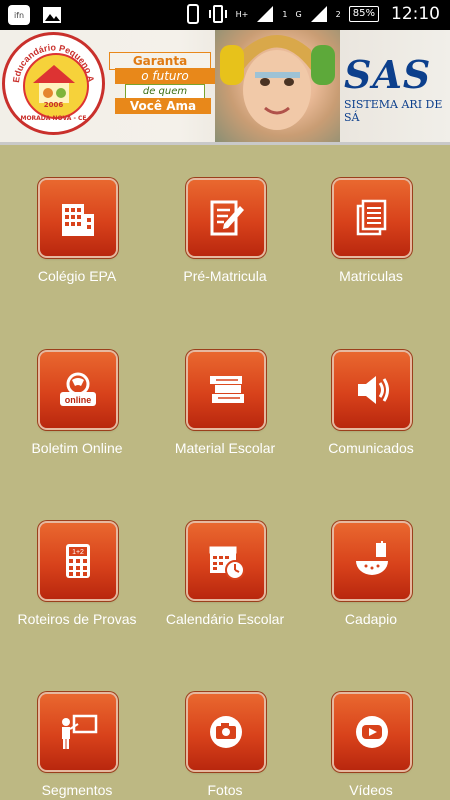  I want to click on sim1-label: 1, so click(285, 14).